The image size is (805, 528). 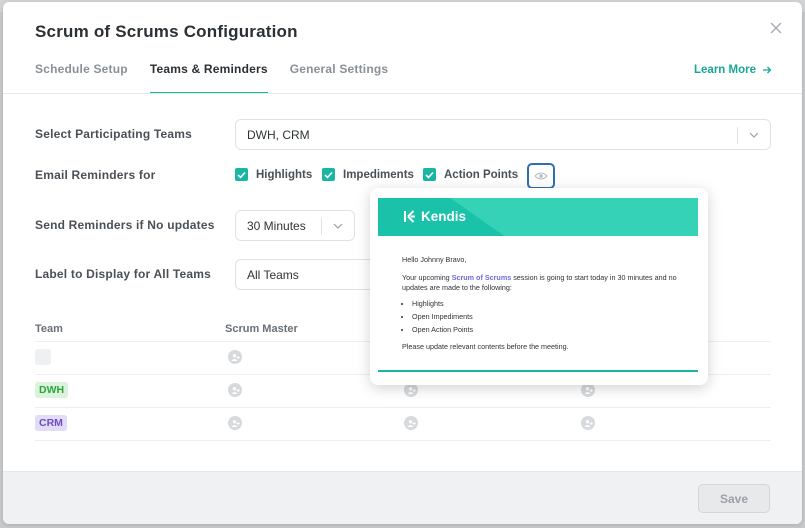 What do you see at coordinates (725, 70) in the screenshot?
I see `learn-more-label: Learn More` at bounding box center [725, 70].